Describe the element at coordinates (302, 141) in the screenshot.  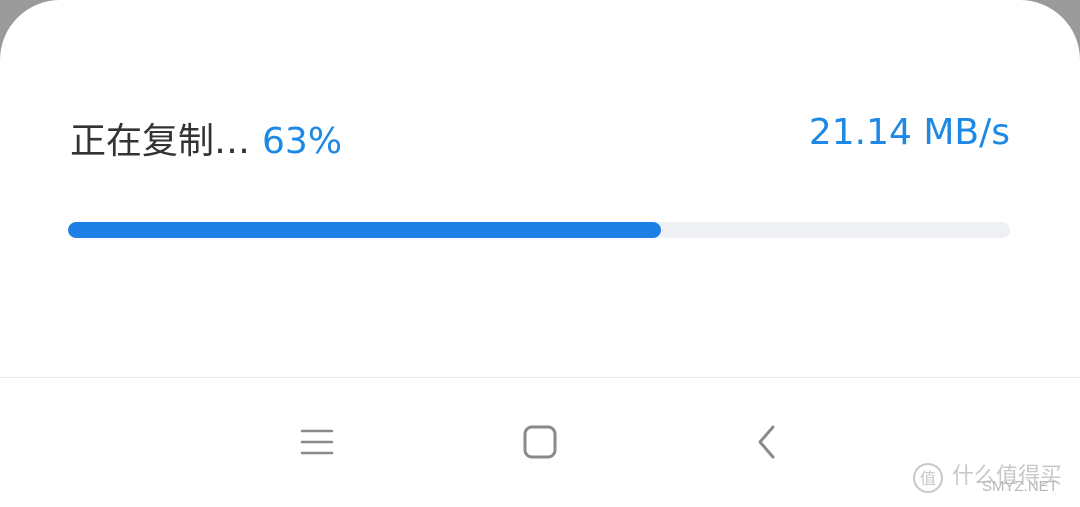
I see `copy-percent: 63%` at that location.